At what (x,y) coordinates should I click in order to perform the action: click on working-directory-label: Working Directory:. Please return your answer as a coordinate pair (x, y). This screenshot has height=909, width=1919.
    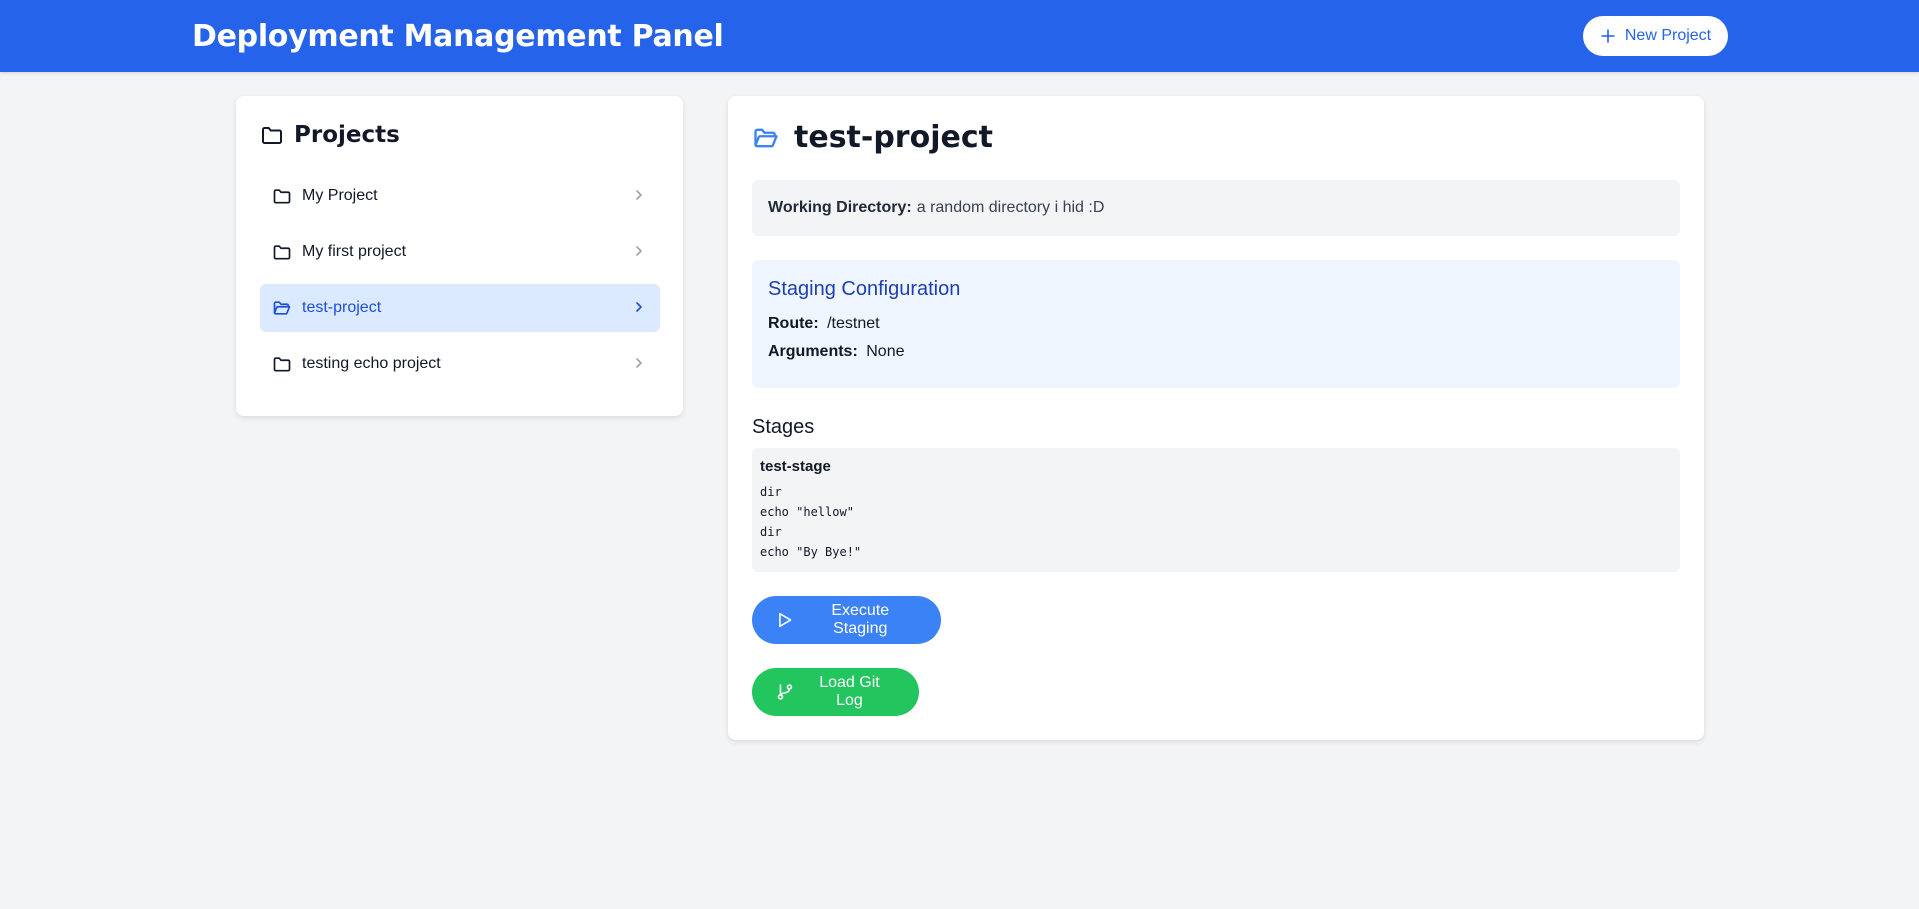
    Looking at the image, I should click on (840, 207).